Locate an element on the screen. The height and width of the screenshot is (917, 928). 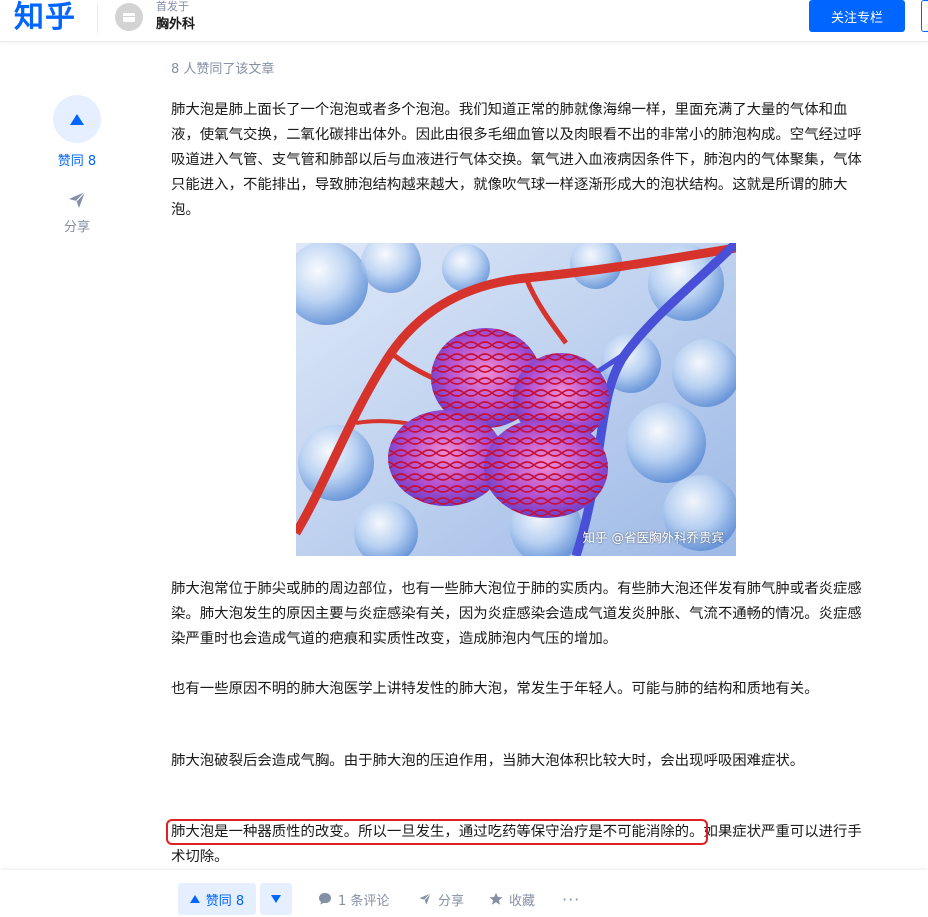
vote-up-button: 赞同 8 is located at coordinates (217, 899).